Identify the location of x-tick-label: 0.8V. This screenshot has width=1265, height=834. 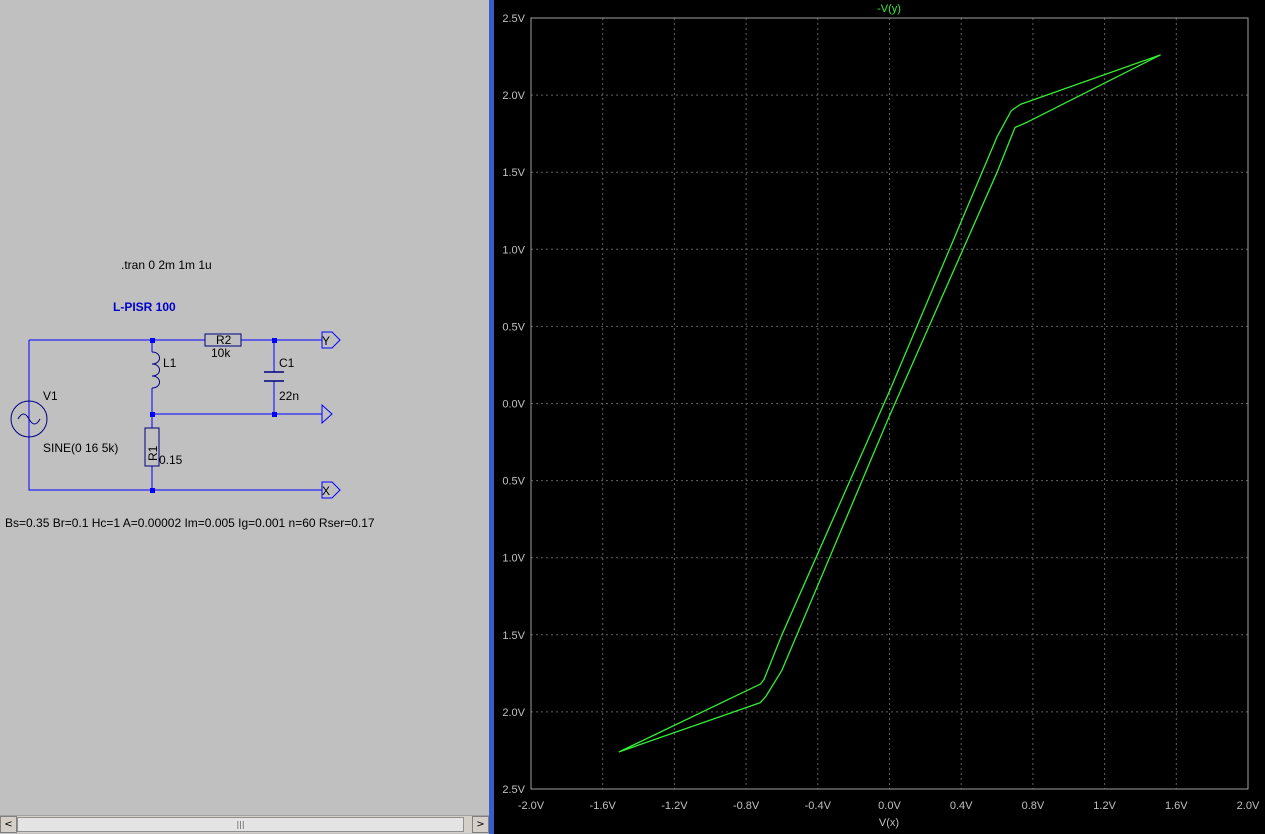
(1033, 806).